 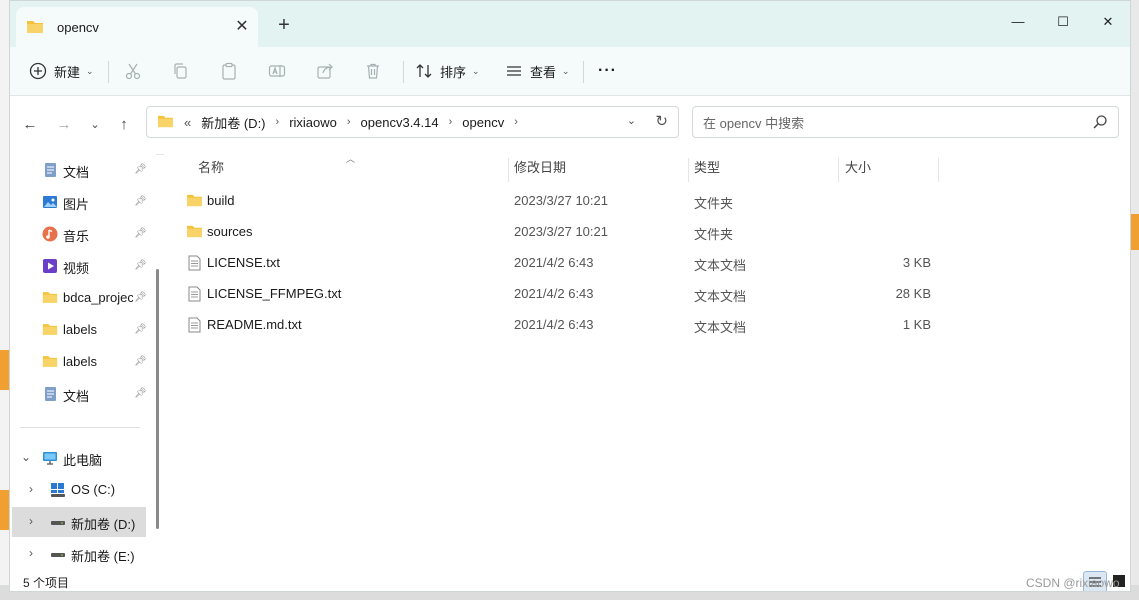 I want to click on view-button: 查看 ⌄, so click(x=537, y=71).